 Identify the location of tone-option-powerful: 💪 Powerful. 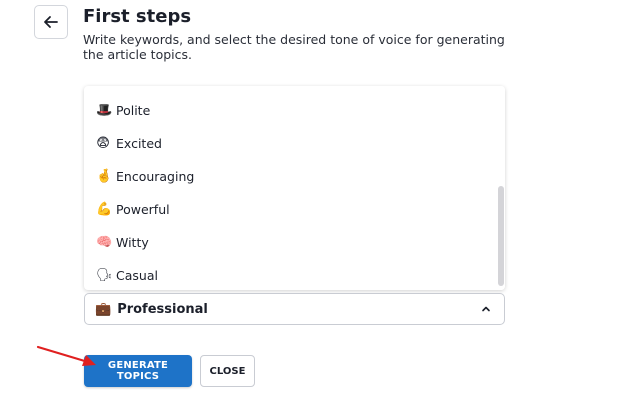
(133, 209).